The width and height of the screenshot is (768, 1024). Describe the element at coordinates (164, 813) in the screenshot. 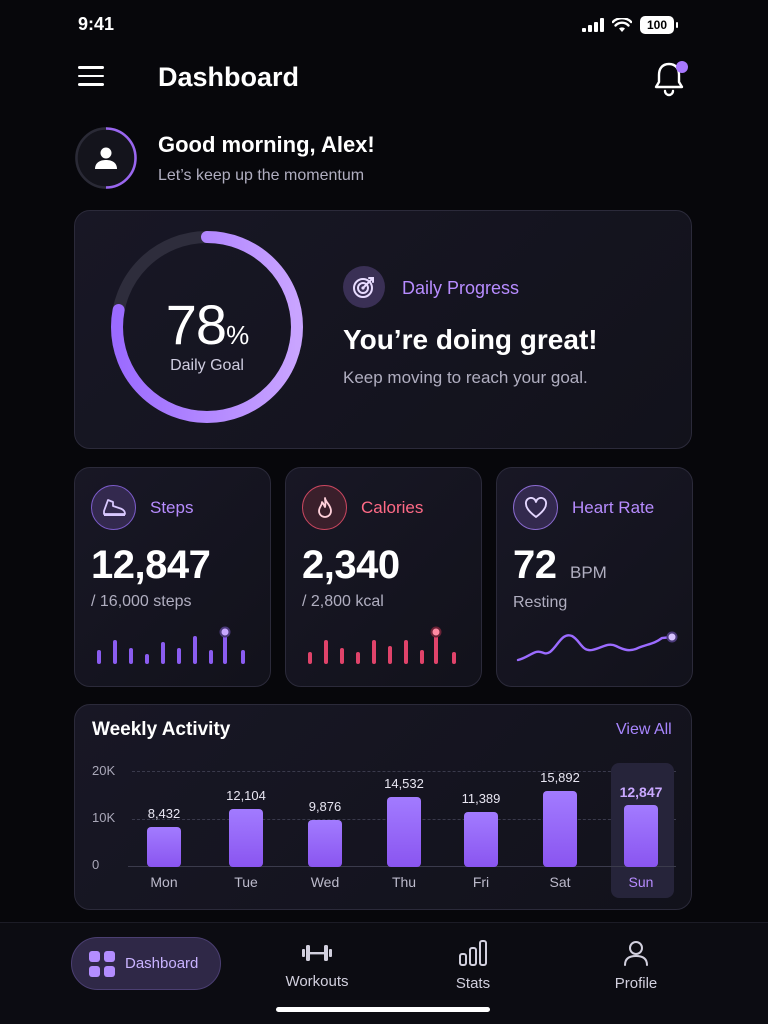

I see `weekly-bar-value: 8,432` at that location.